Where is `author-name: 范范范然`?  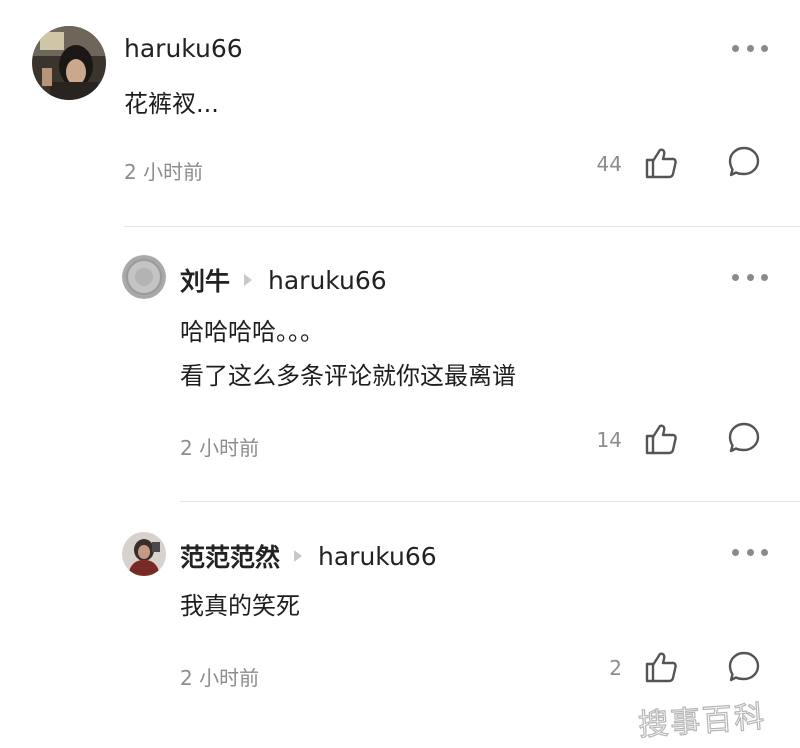
author-name: 范范范然 is located at coordinates (230, 556).